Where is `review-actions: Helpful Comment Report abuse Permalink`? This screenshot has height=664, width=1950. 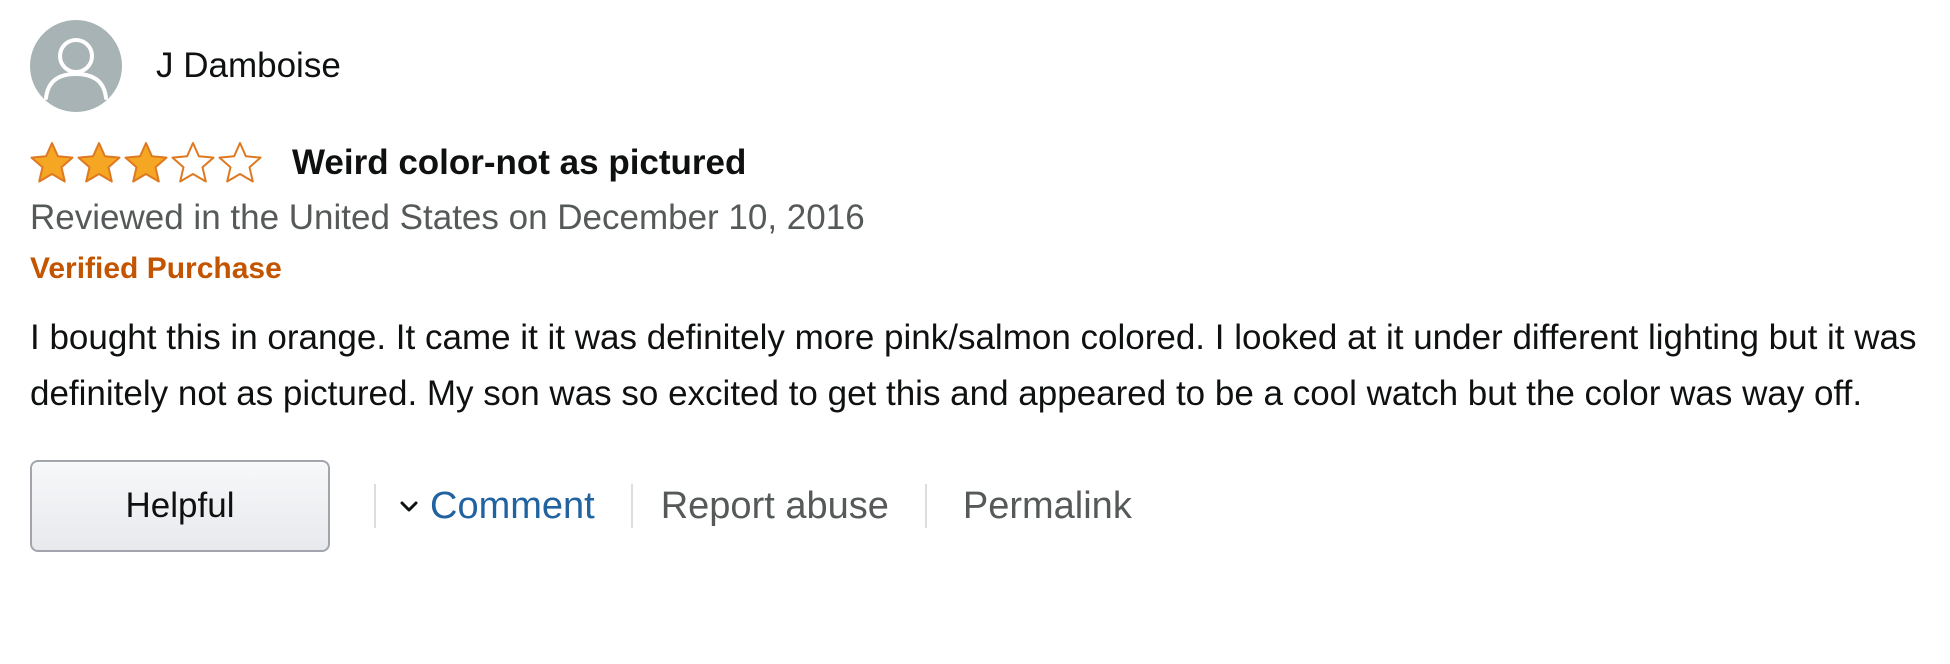 review-actions: Helpful Comment Report abuse Permalink is located at coordinates (980, 506).